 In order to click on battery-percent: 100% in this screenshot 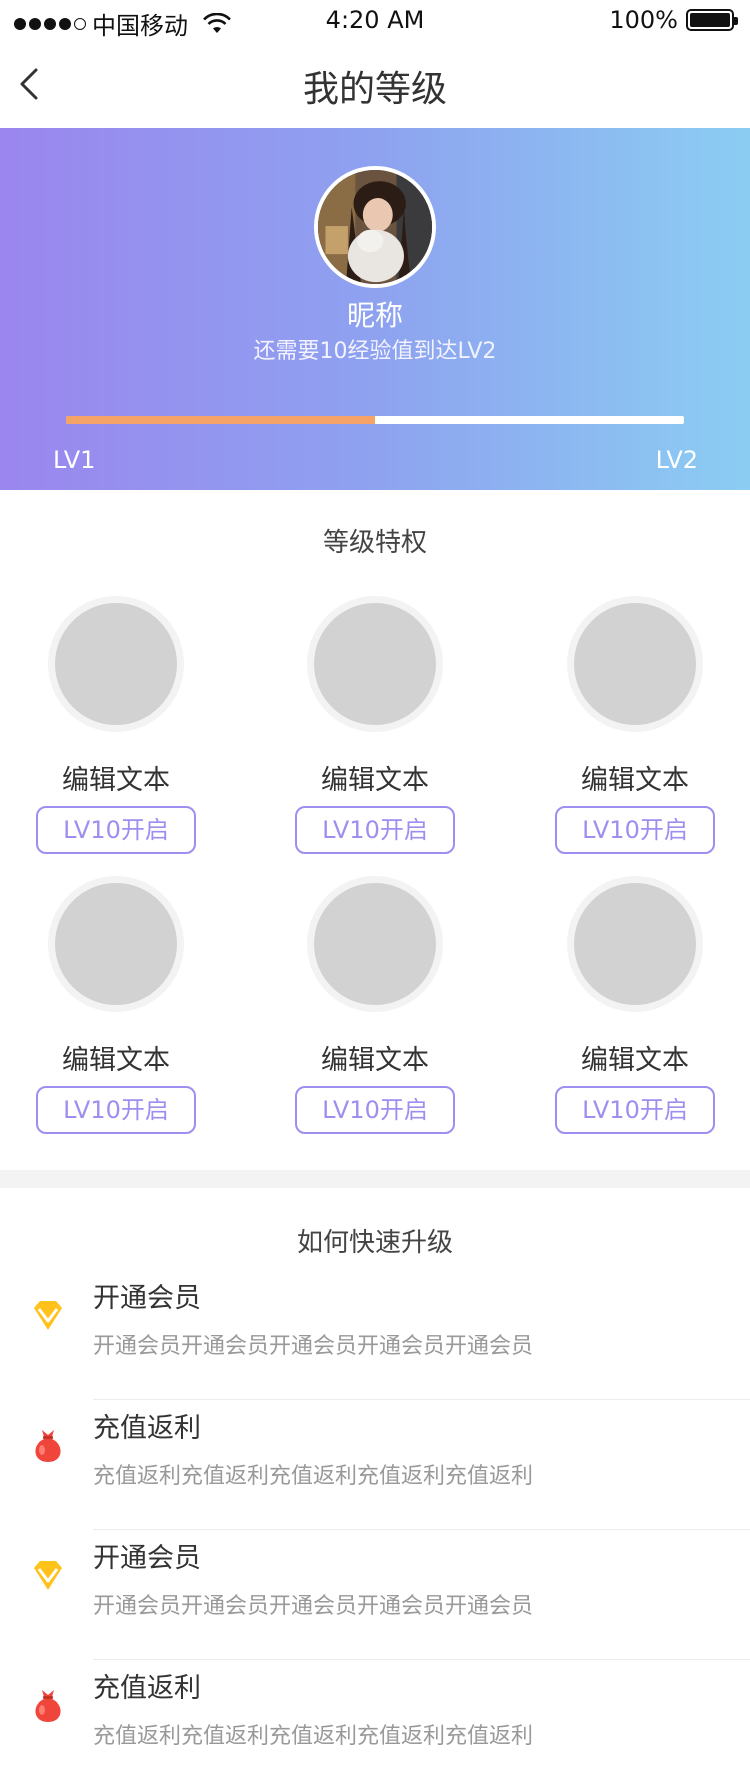, I will do `click(643, 20)`.